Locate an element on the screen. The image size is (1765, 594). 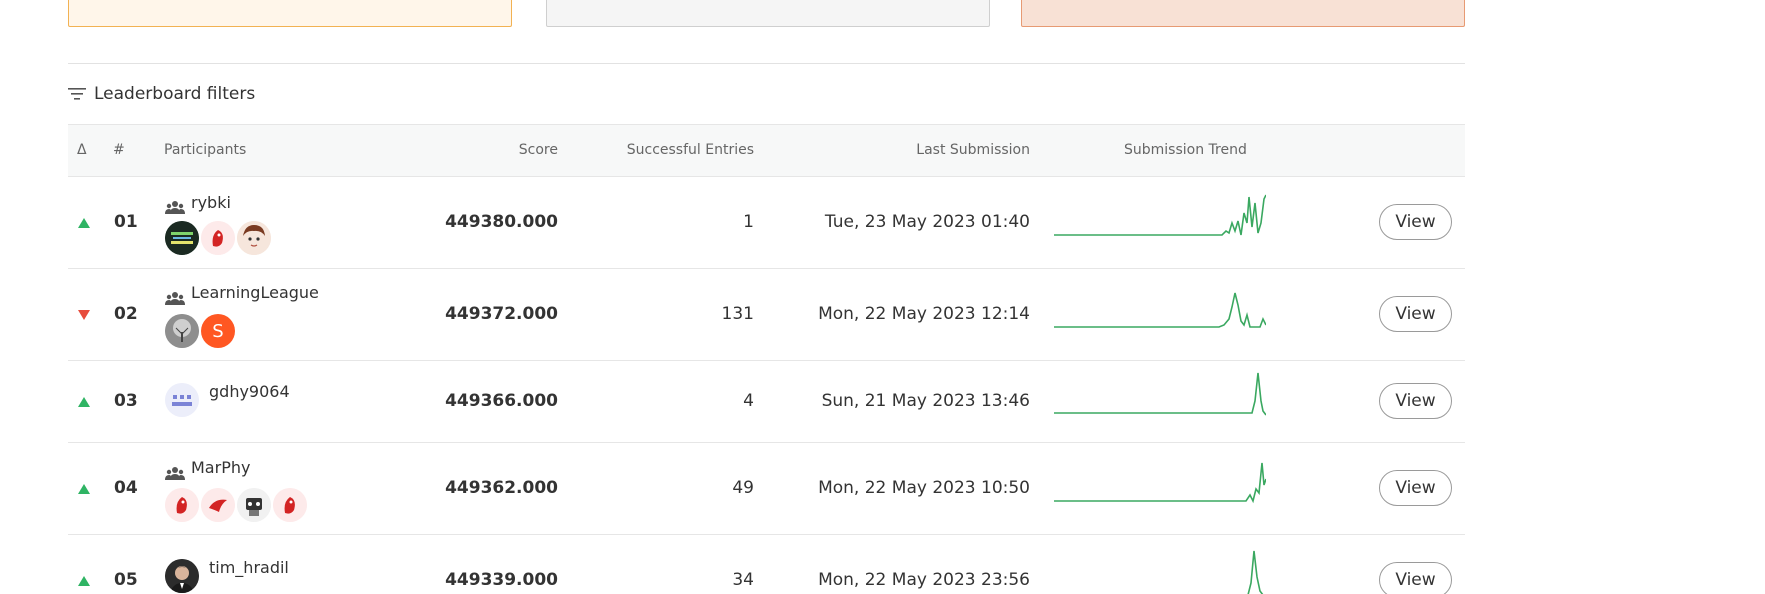
avatar-anime is located at coordinates (254, 238).